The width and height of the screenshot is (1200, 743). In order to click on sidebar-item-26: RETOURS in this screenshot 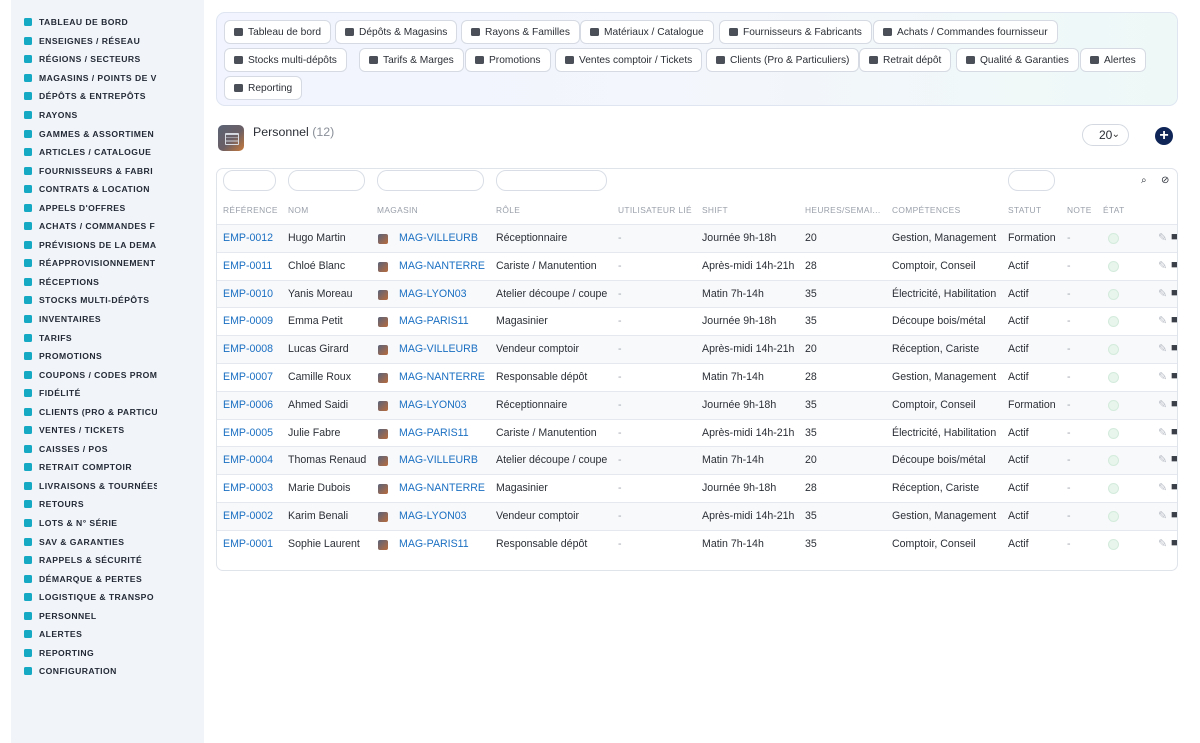, I will do `click(107, 504)`.